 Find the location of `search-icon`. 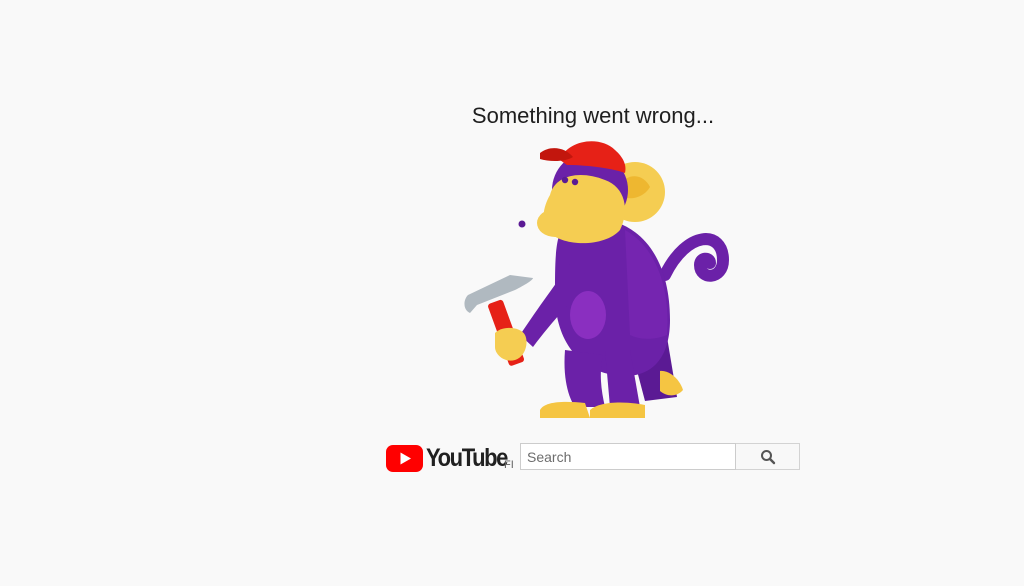

search-icon is located at coordinates (767, 456).